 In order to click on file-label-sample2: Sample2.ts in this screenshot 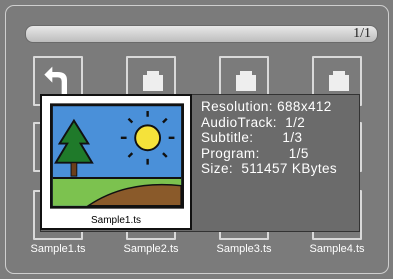, I will do `click(151, 249)`.